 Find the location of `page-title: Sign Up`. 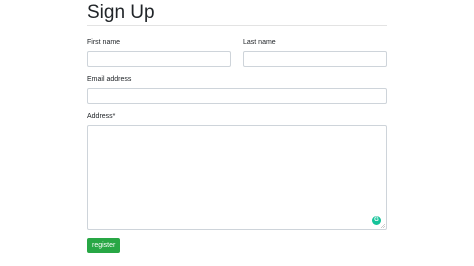

page-title: Sign Up is located at coordinates (121, 12).